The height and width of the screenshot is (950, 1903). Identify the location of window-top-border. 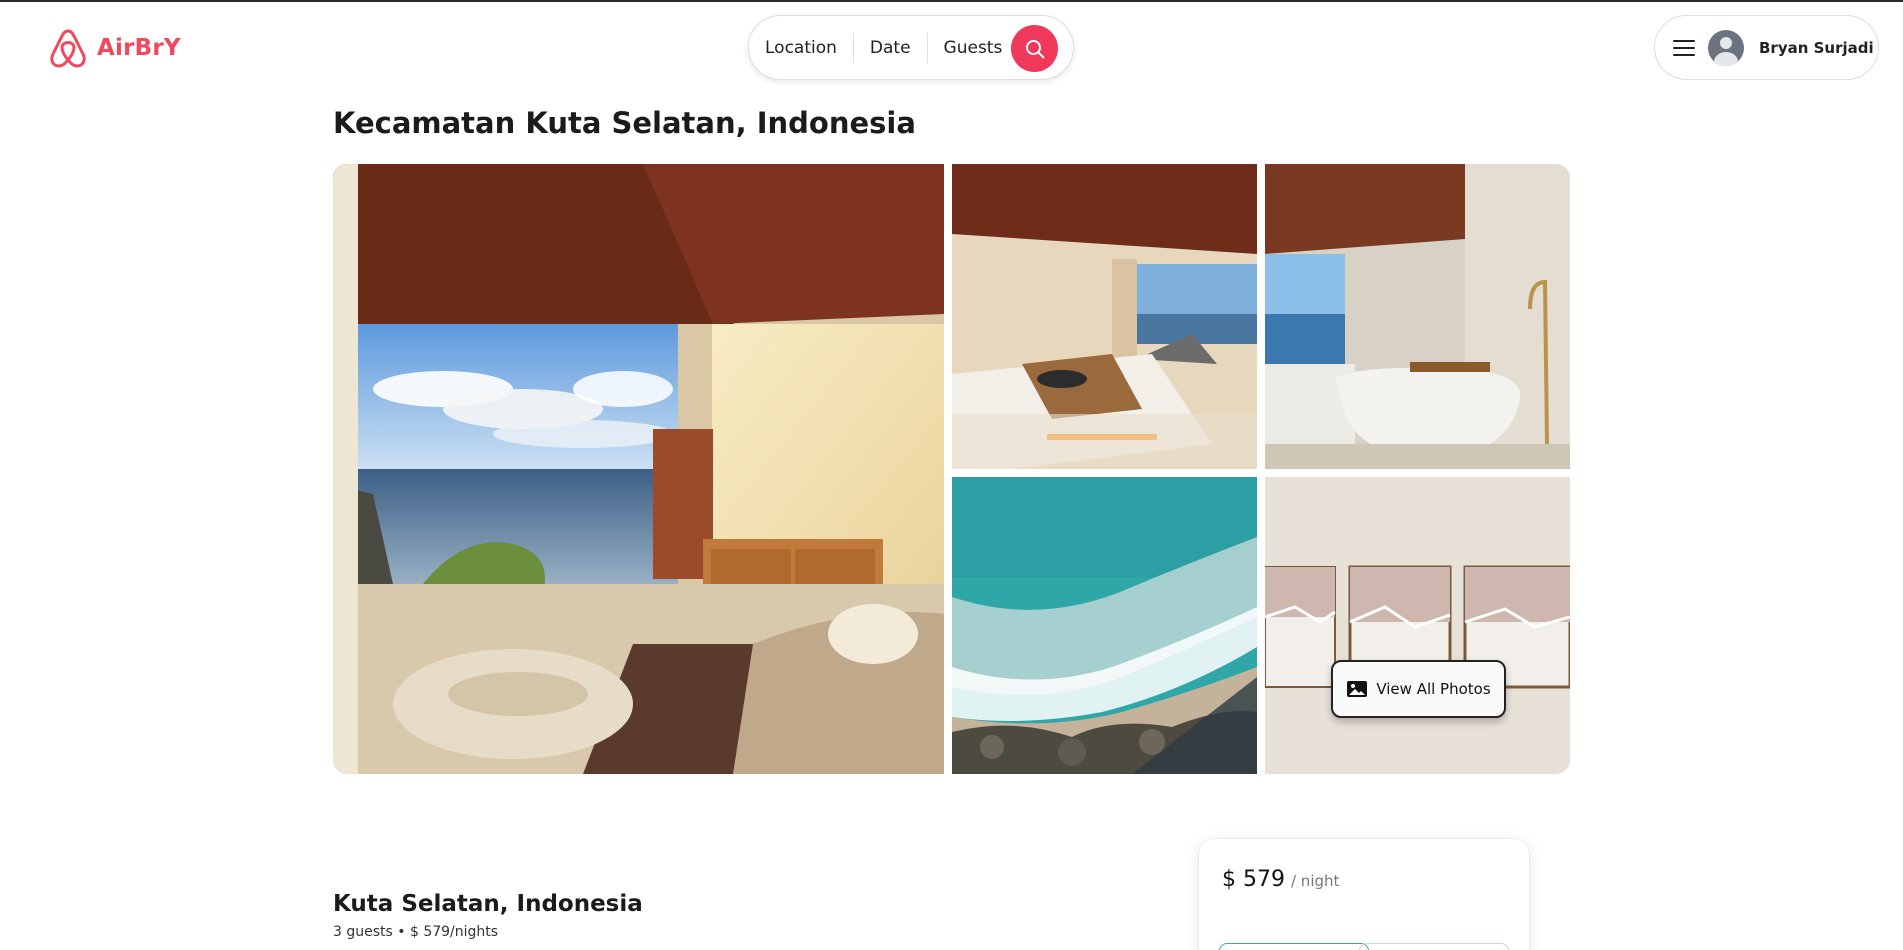
(951, 1).